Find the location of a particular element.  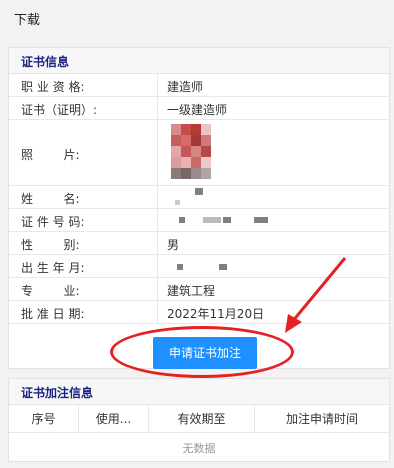

arrow-head is located at coordinates (293, 323).